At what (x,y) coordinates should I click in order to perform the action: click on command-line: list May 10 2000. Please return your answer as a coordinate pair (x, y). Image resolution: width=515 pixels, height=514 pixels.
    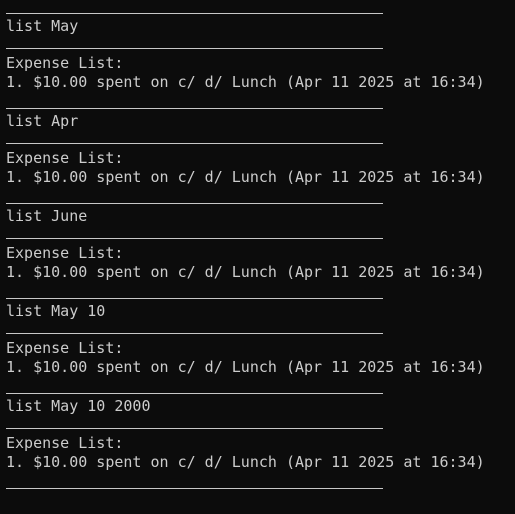
    Looking at the image, I should click on (78, 406).